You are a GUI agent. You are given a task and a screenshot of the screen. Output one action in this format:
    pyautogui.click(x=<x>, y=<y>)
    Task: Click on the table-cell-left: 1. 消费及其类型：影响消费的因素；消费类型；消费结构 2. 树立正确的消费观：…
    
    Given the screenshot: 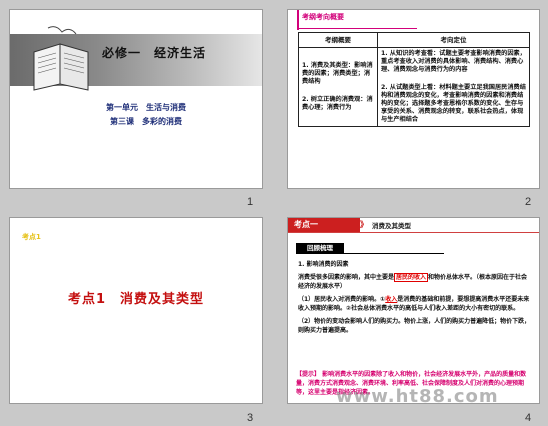 What is the action you would take?
    pyautogui.click(x=338, y=87)
    